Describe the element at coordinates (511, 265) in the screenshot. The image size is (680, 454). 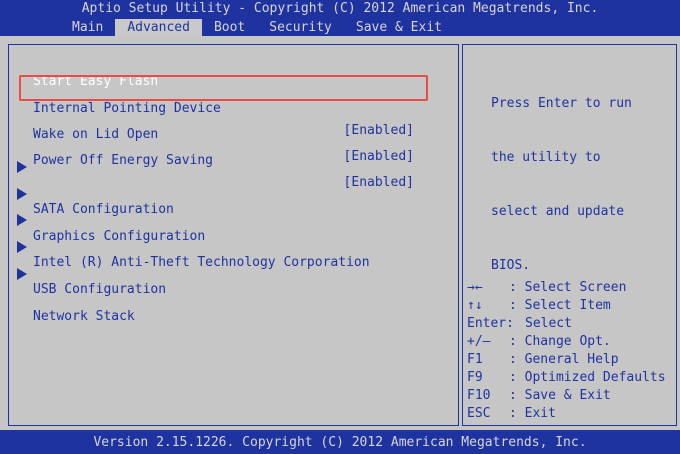
I see `help-line: BIOS.` at that location.